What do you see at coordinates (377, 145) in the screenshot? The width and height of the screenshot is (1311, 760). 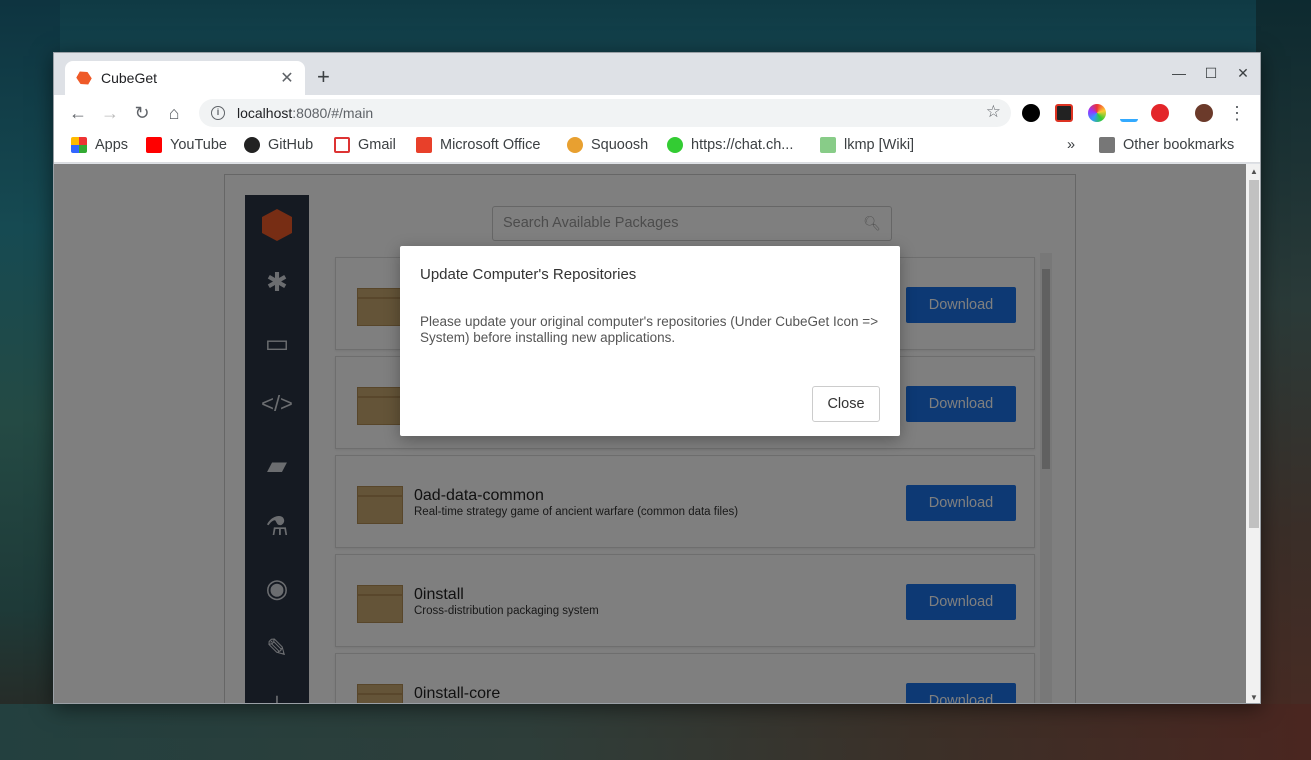 I see `bookmark-label: Gmail` at bounding box center [377, 145].